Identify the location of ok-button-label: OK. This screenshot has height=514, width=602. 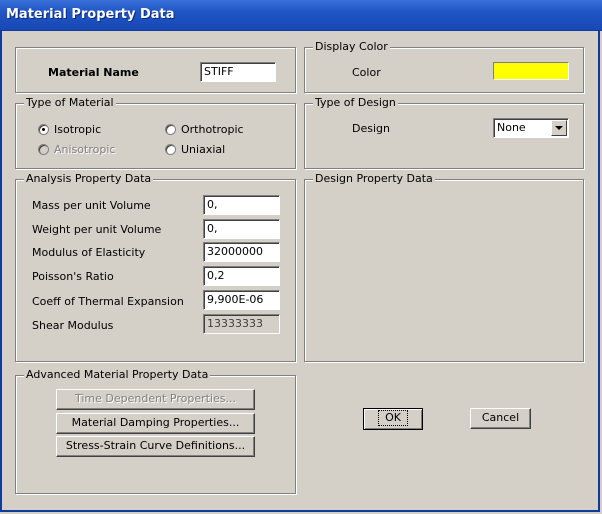
(393, 418).